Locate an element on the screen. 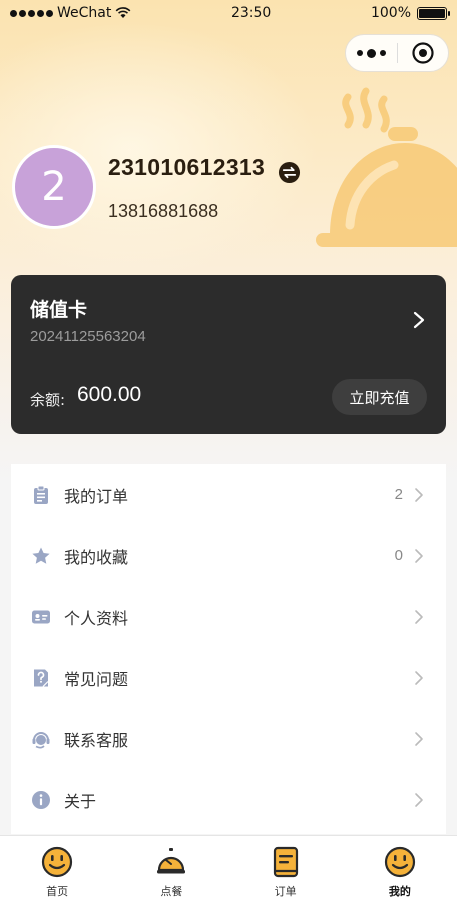 The width and height of the screenshot is (457, 900). wifi-icon is located at coordinates (123, 12).